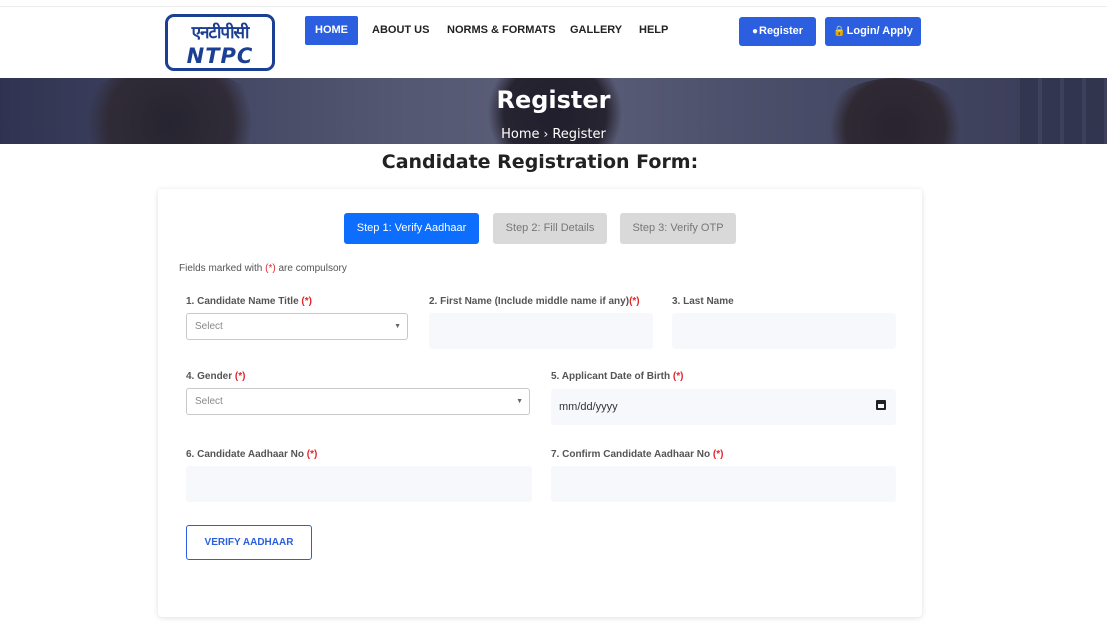 Image resolution: width=1107 pixels, height=630 pixels. I want to click on user-icon: ●, so click(754, 31).